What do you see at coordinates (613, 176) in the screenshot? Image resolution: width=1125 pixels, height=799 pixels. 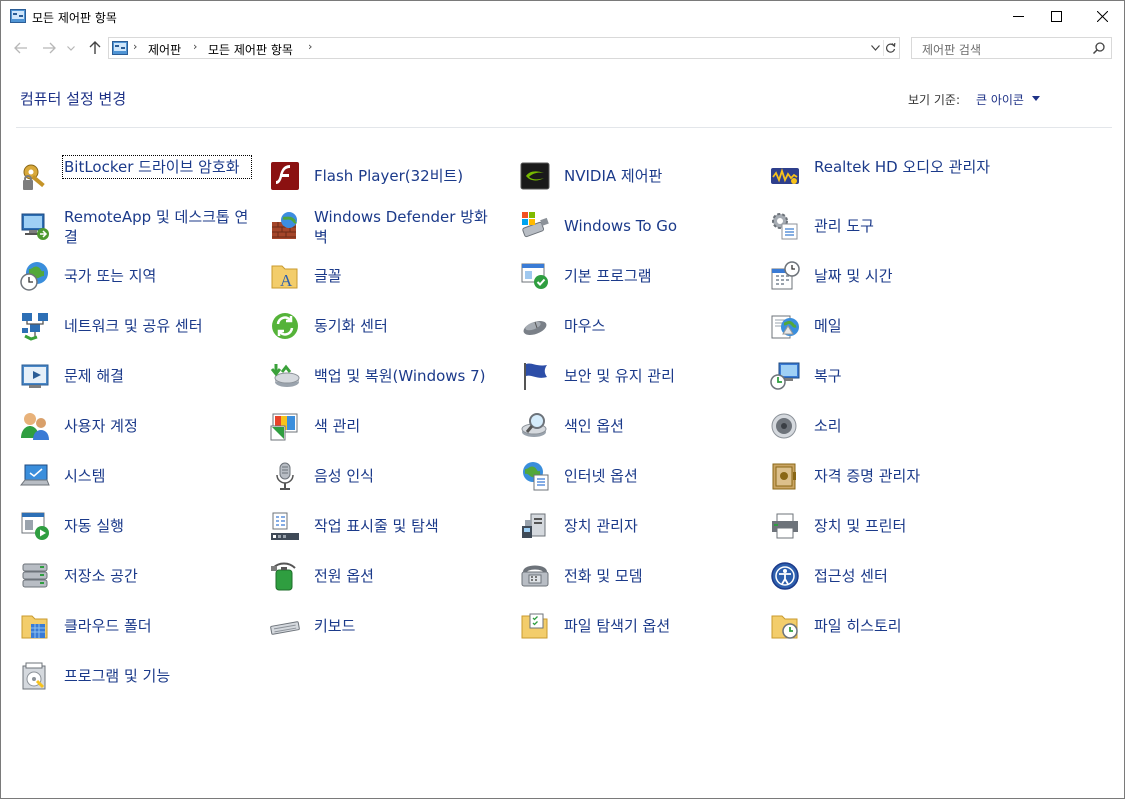 I see `item-label: NVIDIA 제어판` at bounding box center [613, 176].